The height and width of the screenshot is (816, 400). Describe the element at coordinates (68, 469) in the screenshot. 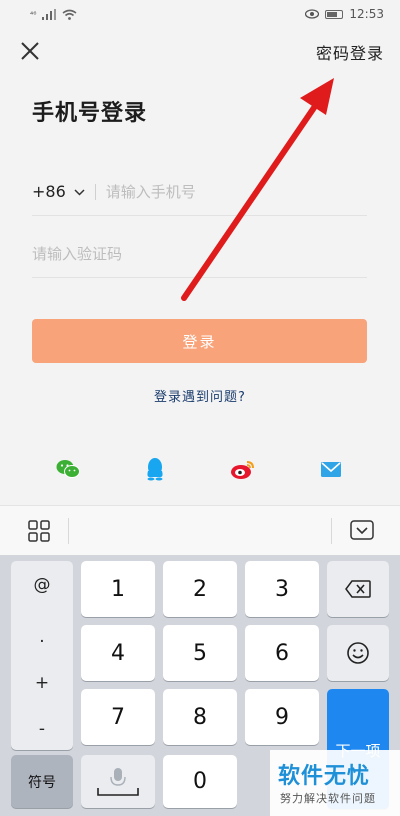

I see `wechat-icon` at that location.